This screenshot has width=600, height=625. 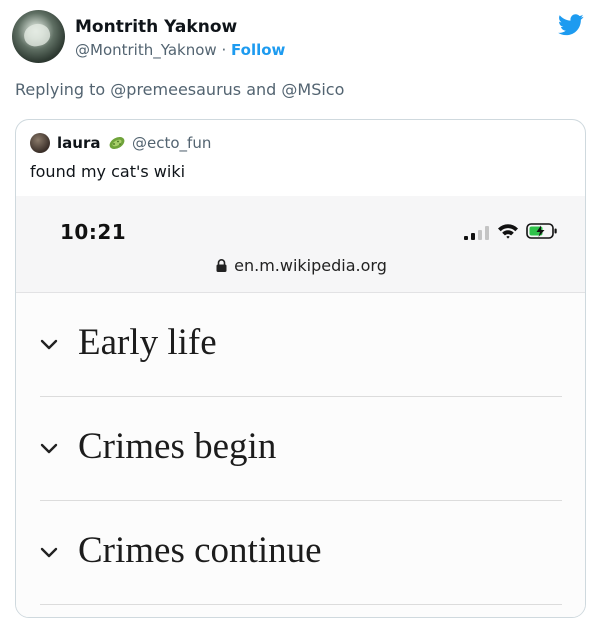 I want to click on url-text: en.m.wikipedia.org, so click(x=310, y=265).